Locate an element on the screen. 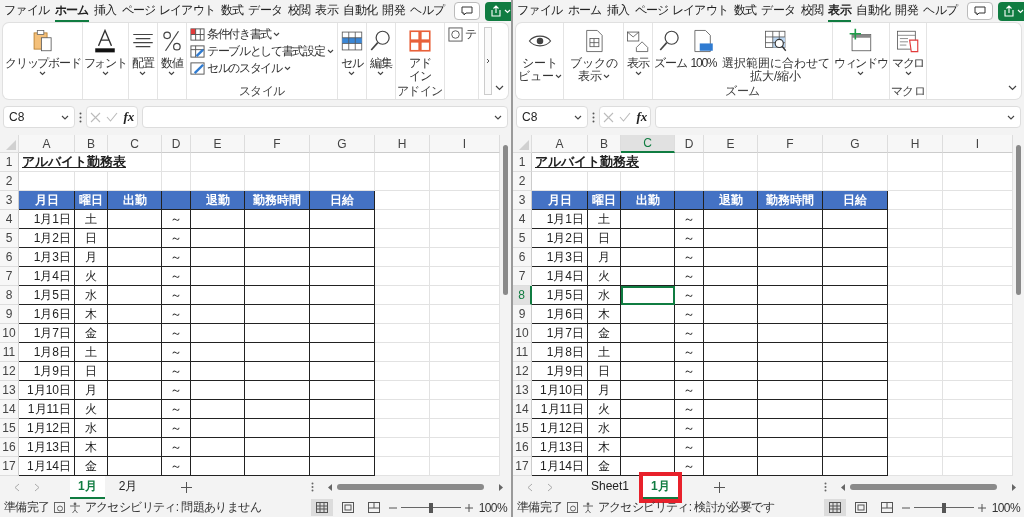  row-header: 12 is located at coordinates (522, 371).